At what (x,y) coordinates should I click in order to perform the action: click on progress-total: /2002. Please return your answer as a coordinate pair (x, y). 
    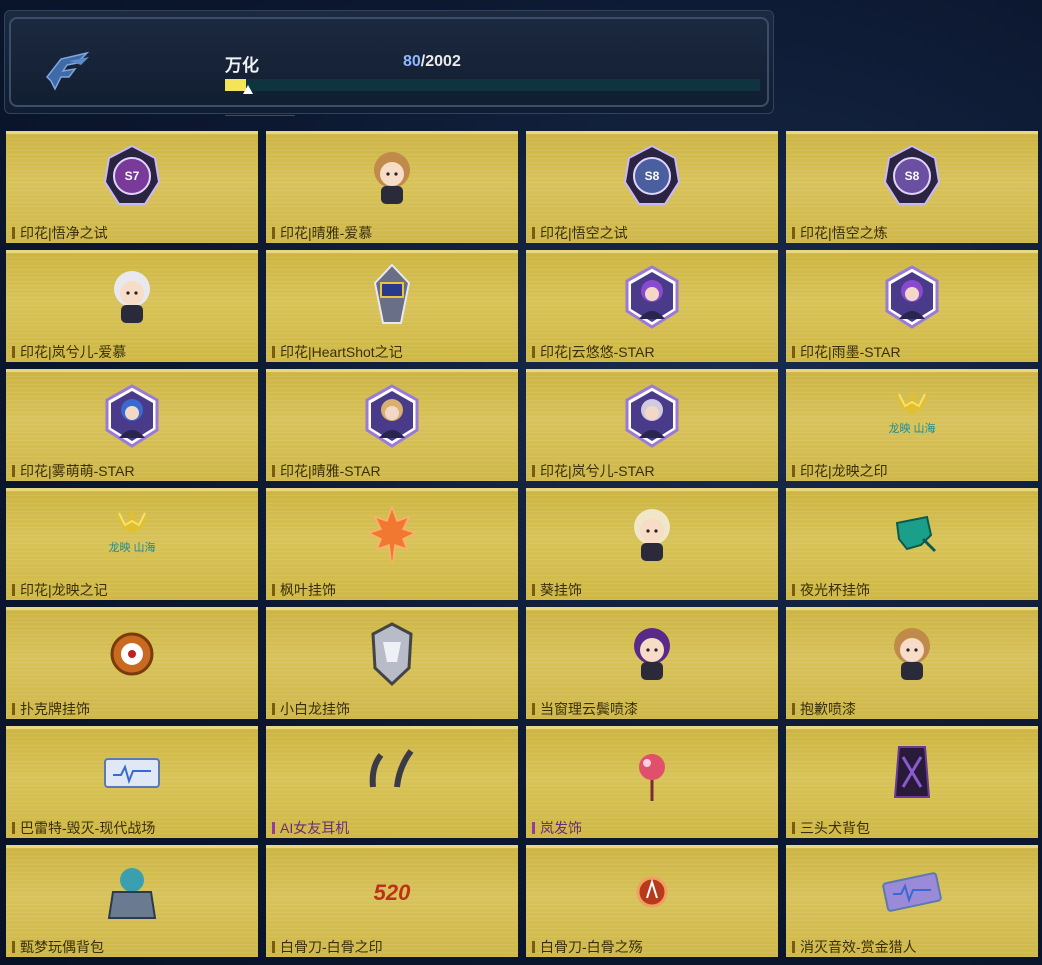
    Looking at the image, I should click on (440, 61).